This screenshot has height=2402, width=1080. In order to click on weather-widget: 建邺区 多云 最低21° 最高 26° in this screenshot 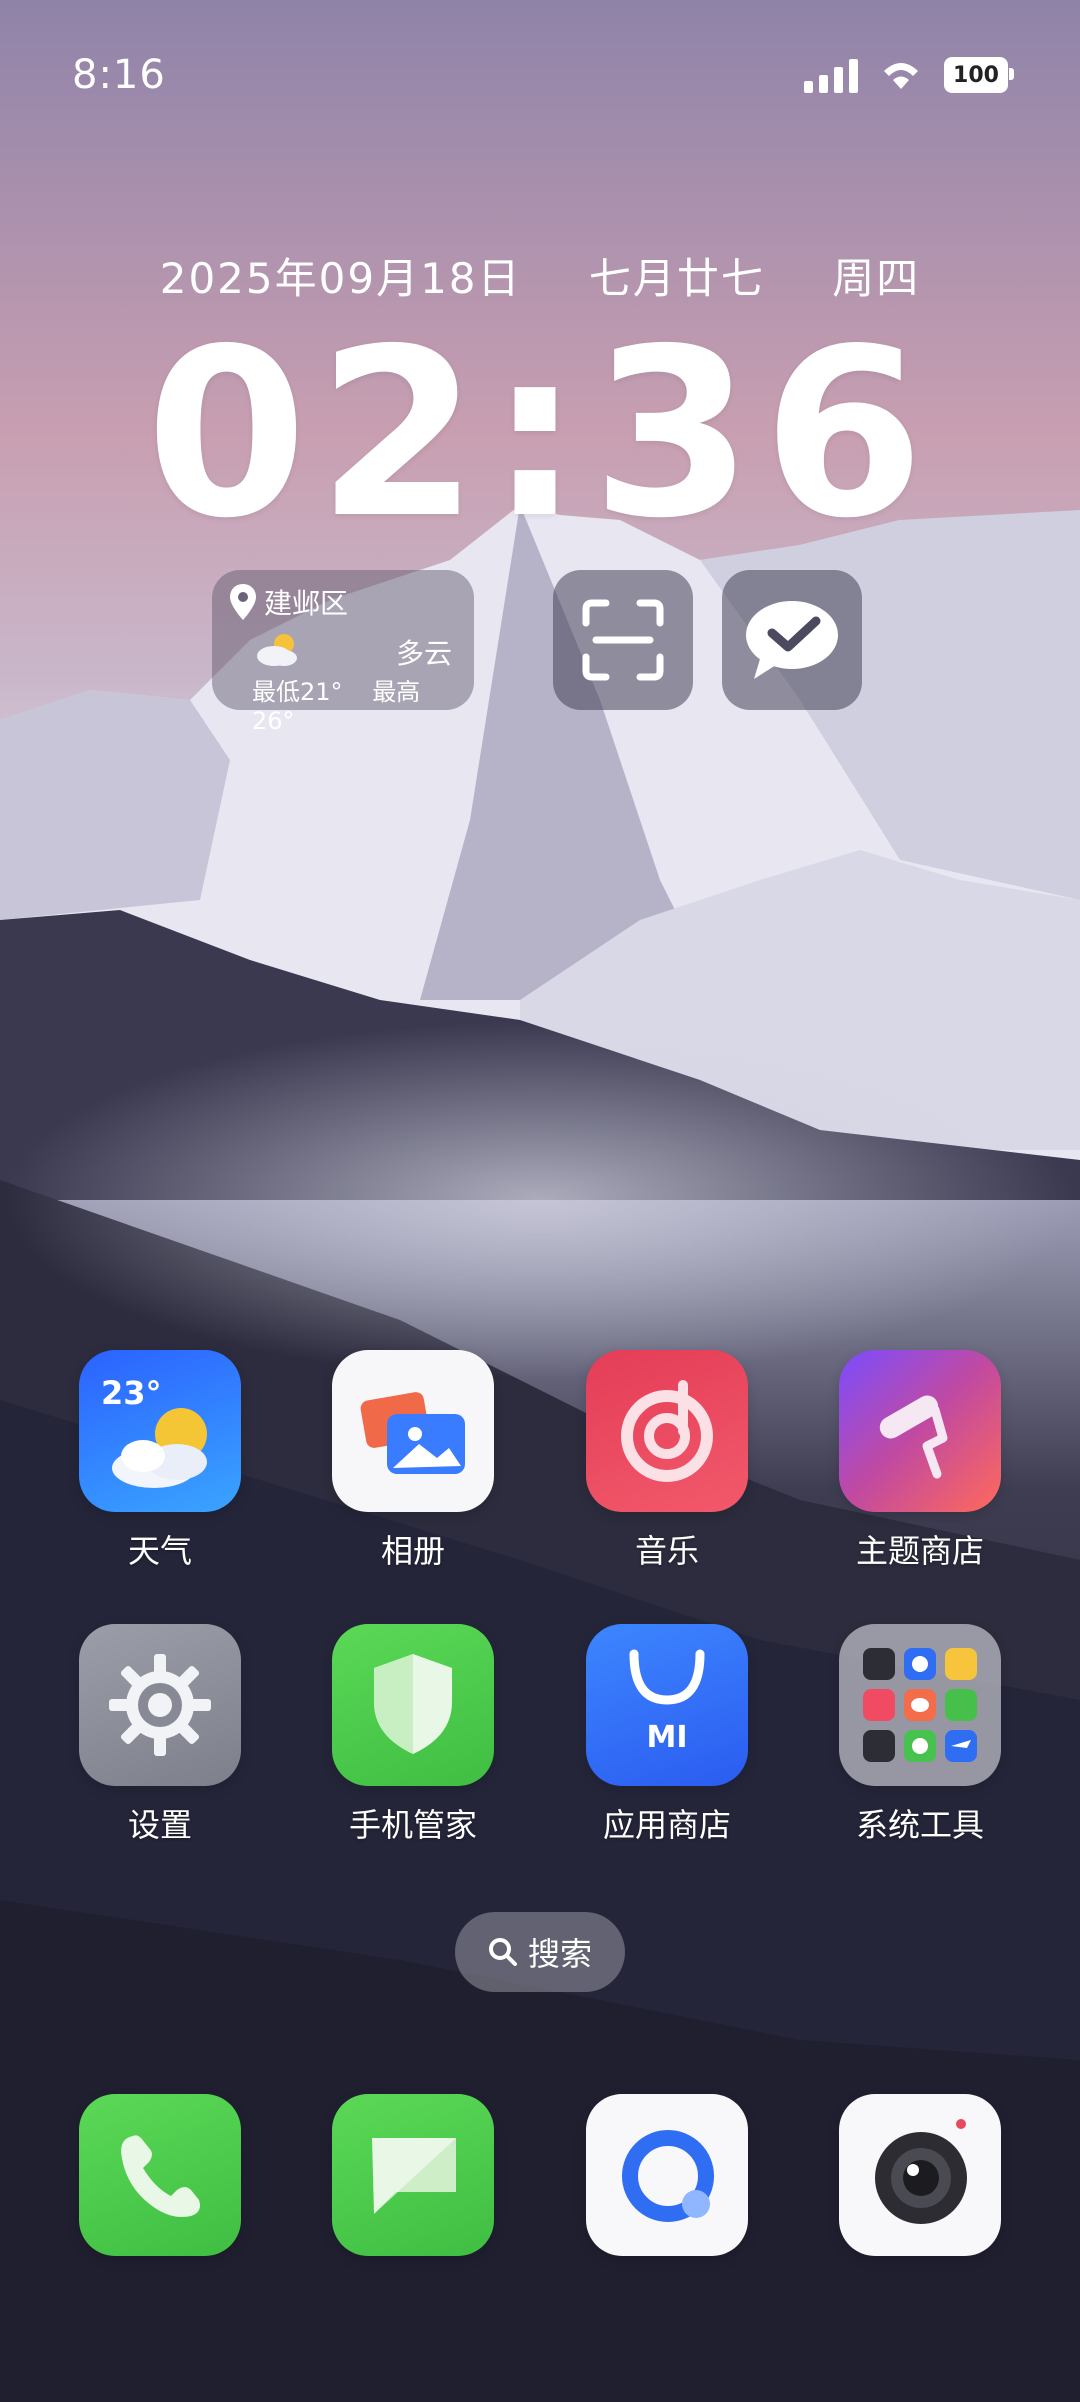, I will do `click(343, 652)`.